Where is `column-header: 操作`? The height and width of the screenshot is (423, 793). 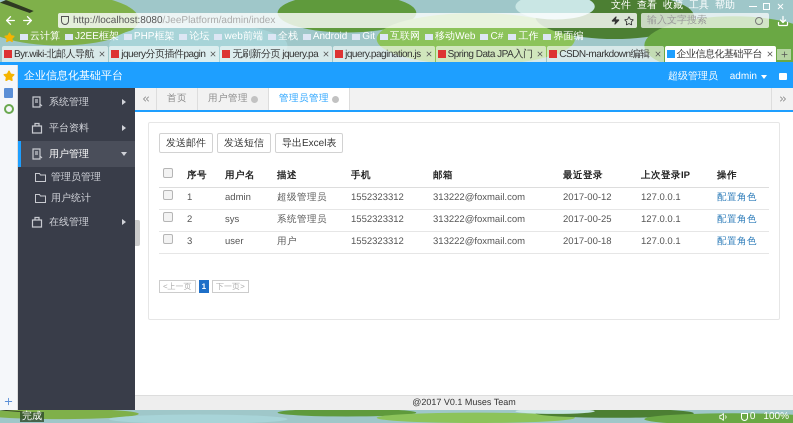
column-header: 操作 is located at coordinates (743, 176).